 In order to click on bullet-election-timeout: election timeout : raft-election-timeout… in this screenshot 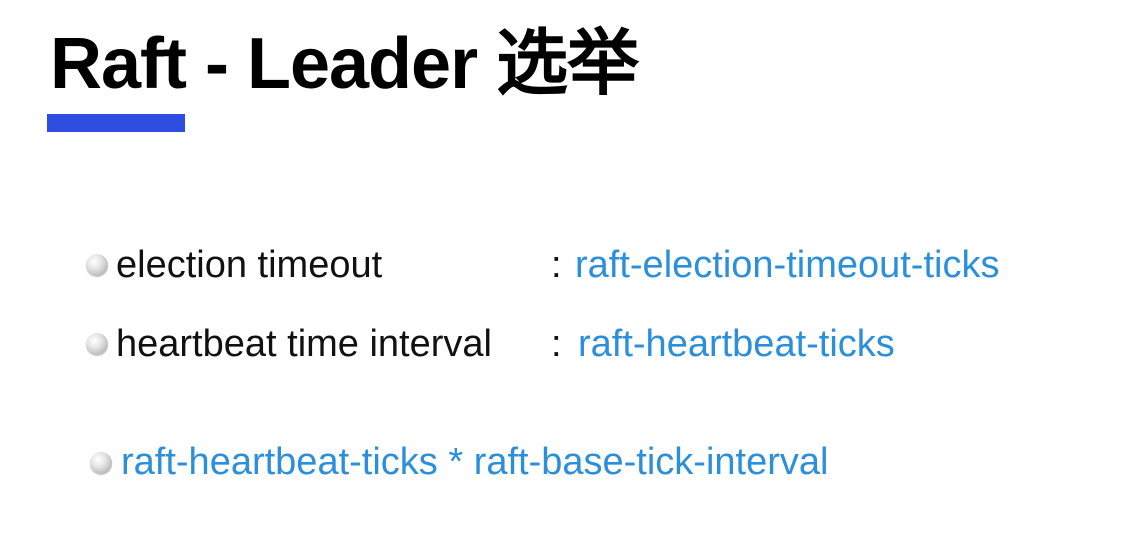, I will do `click(572, 265)`.